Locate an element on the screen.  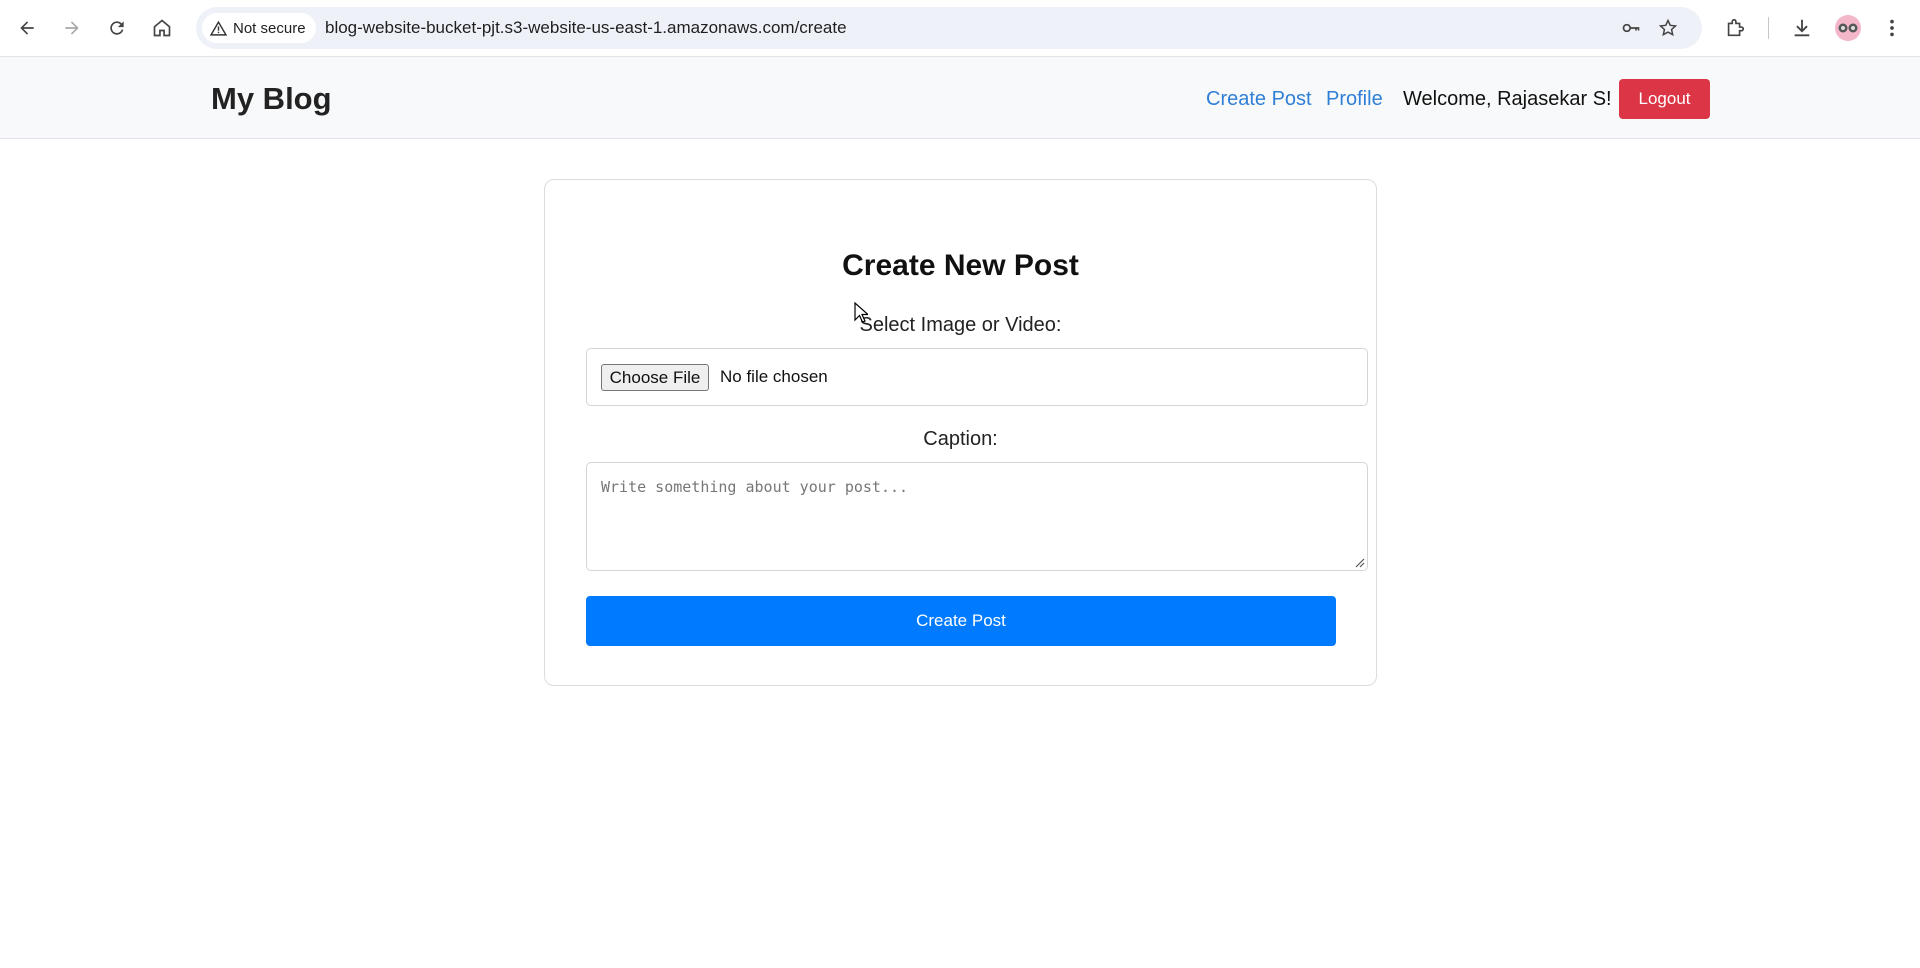
welcome-text: Welcome, Rajasekar S! is located at coordinates (1507, 99).